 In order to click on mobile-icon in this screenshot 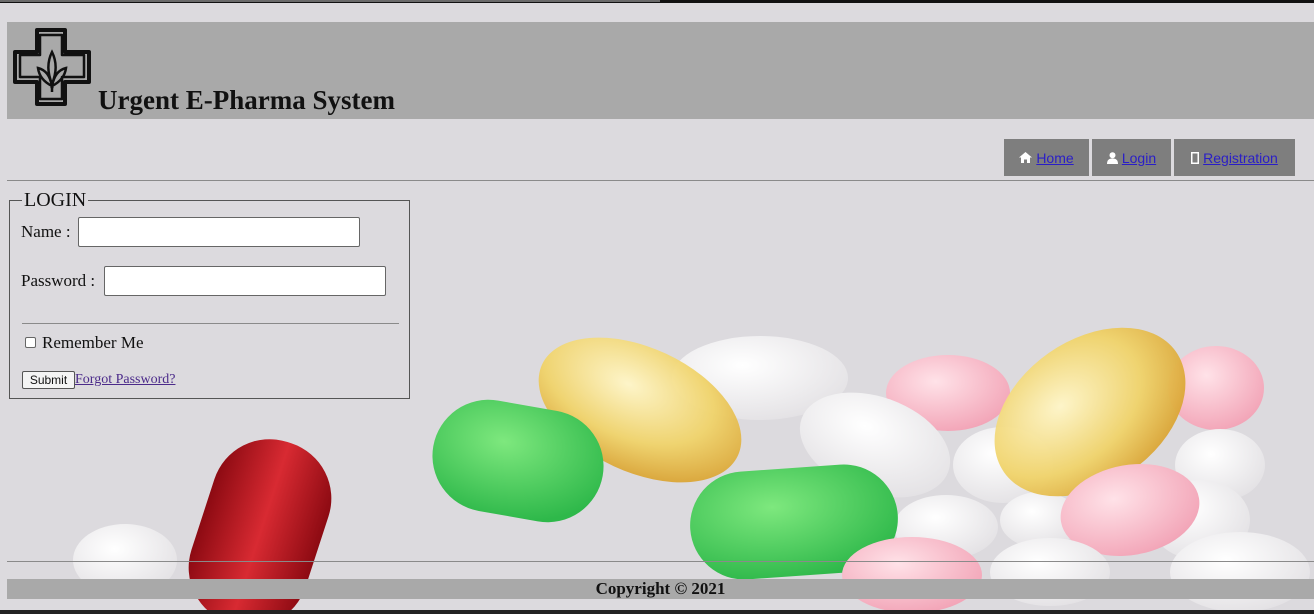, I will do `click(1195, 157)`.